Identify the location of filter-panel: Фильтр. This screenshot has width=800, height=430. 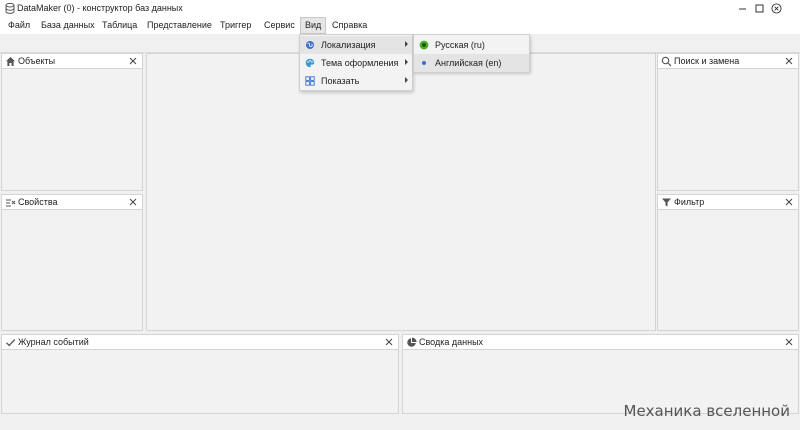
(728, 262).